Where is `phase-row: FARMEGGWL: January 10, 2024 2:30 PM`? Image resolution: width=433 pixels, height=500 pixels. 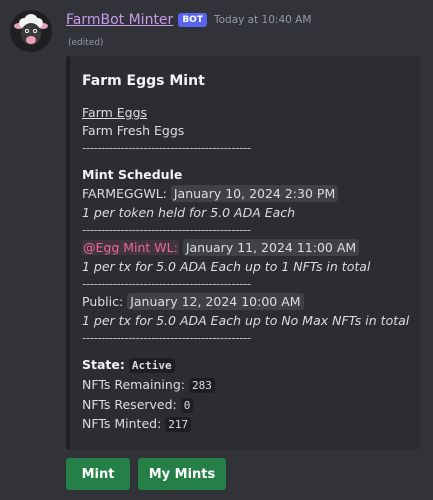
phase-row: FARMEGGWL: January 10, 2024 2:30 PM is located at coordinates (210, 193).